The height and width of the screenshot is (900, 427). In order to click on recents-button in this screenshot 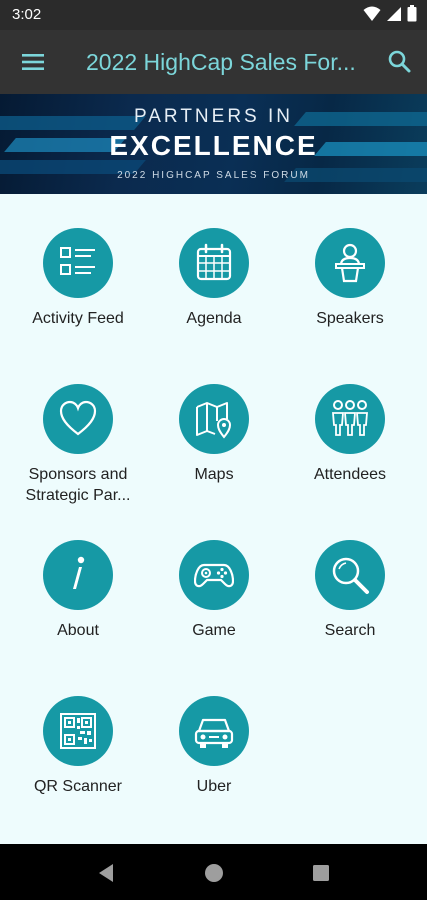, I will do `click(321, 873)`.